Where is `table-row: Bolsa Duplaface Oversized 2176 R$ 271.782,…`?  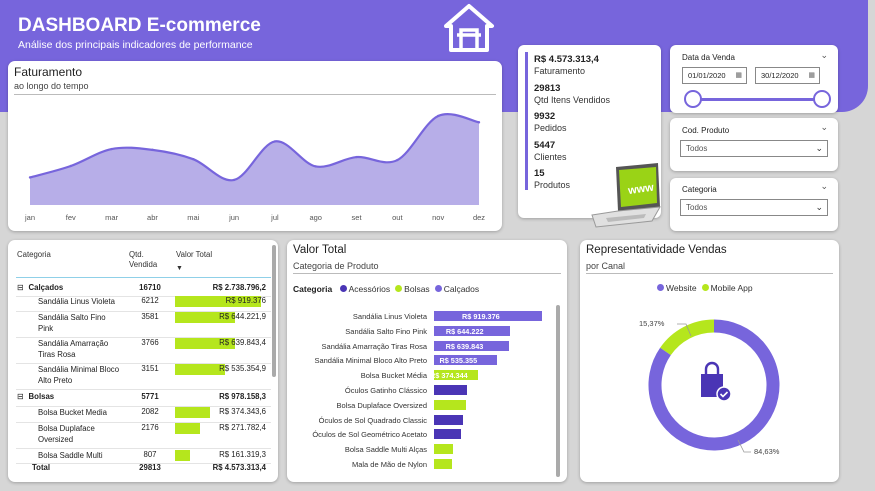 table-row: Bolsa Duplaface Oversized 2176 R$ 271.782,… is located at coordinates (139, 435).